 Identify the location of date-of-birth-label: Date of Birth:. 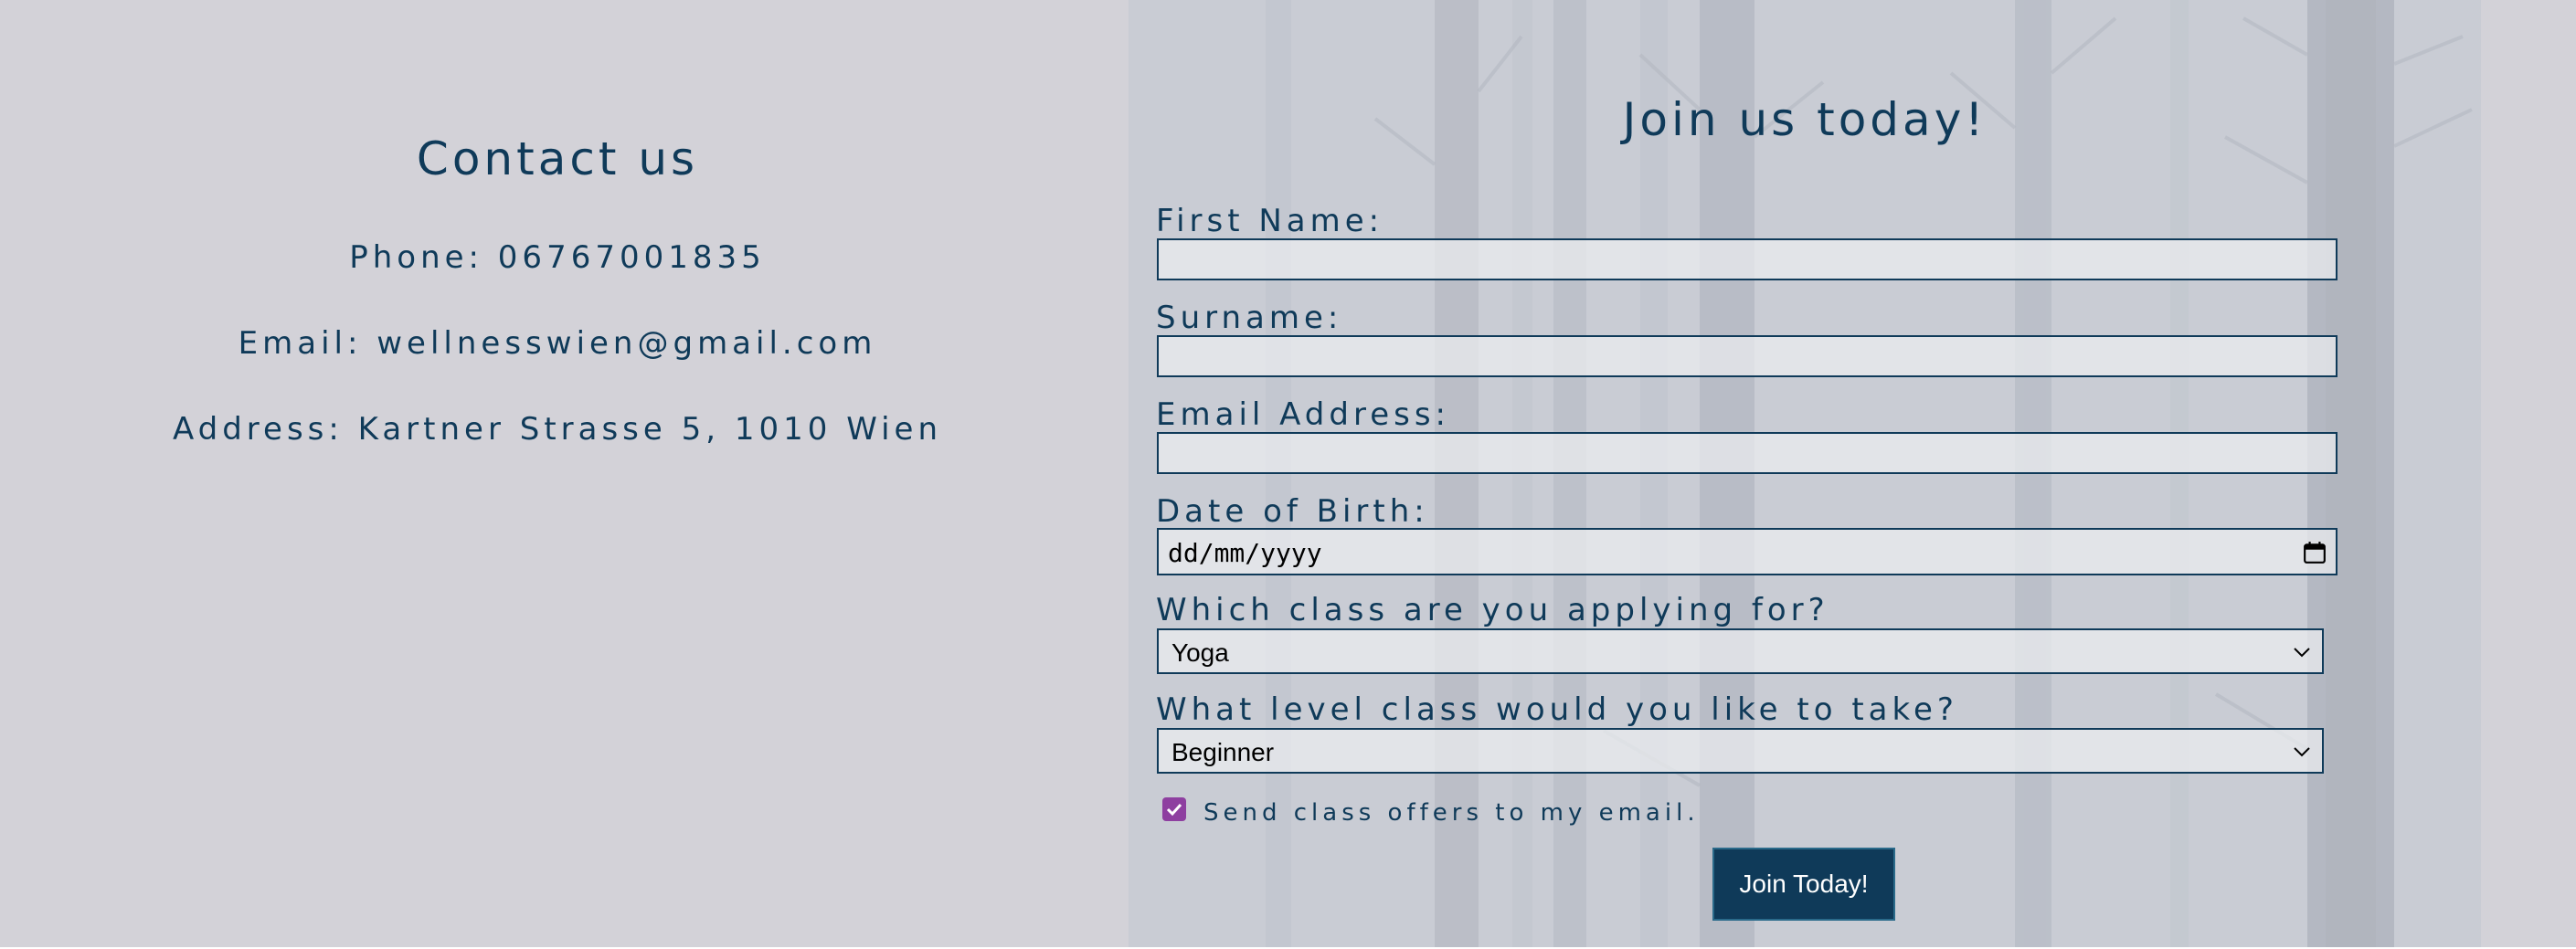
(1292, 511).